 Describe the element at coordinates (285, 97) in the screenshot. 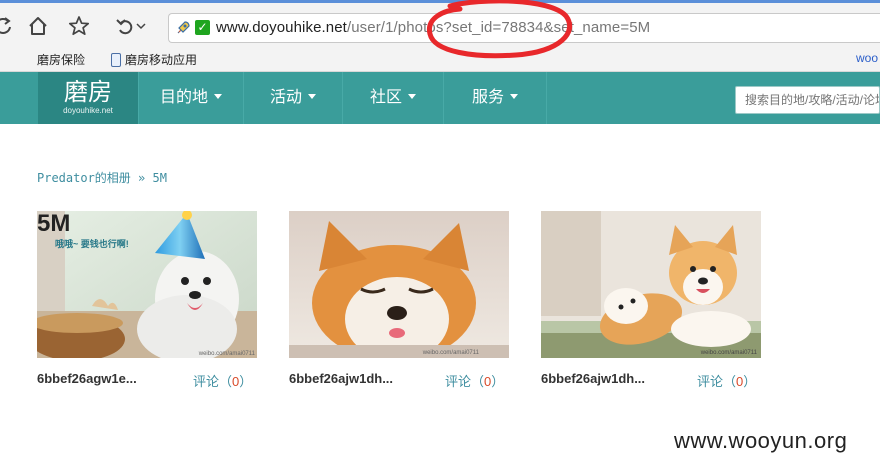

I see `nav-label: 活动` at that location.